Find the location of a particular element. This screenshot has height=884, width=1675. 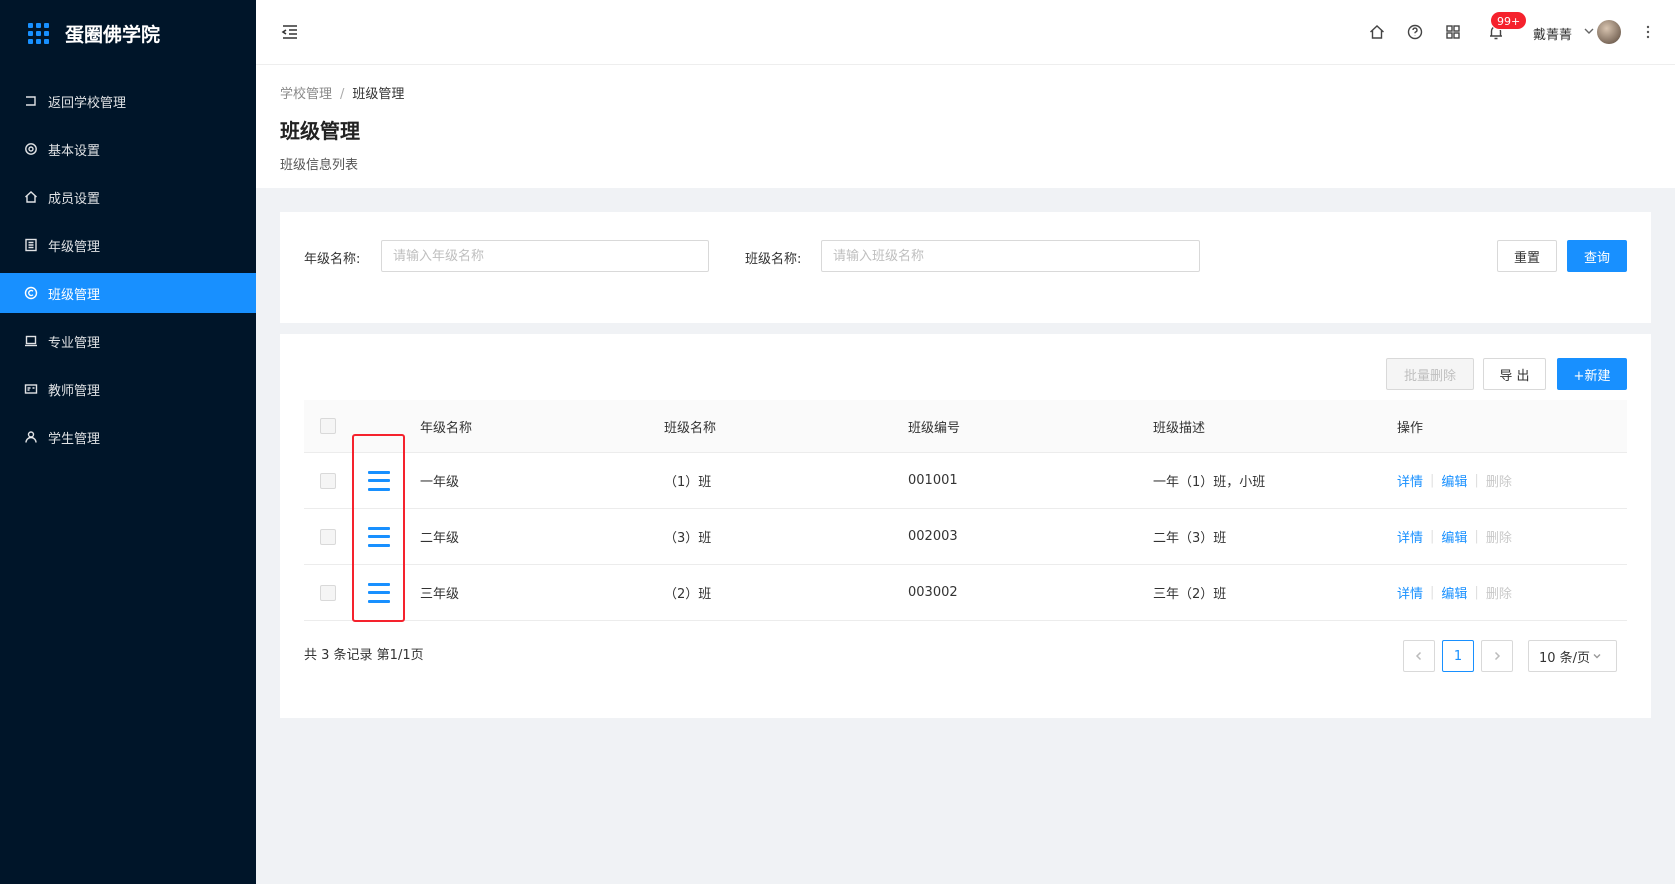

cell-grade: 一年级 is located at coordinates (440, 482).